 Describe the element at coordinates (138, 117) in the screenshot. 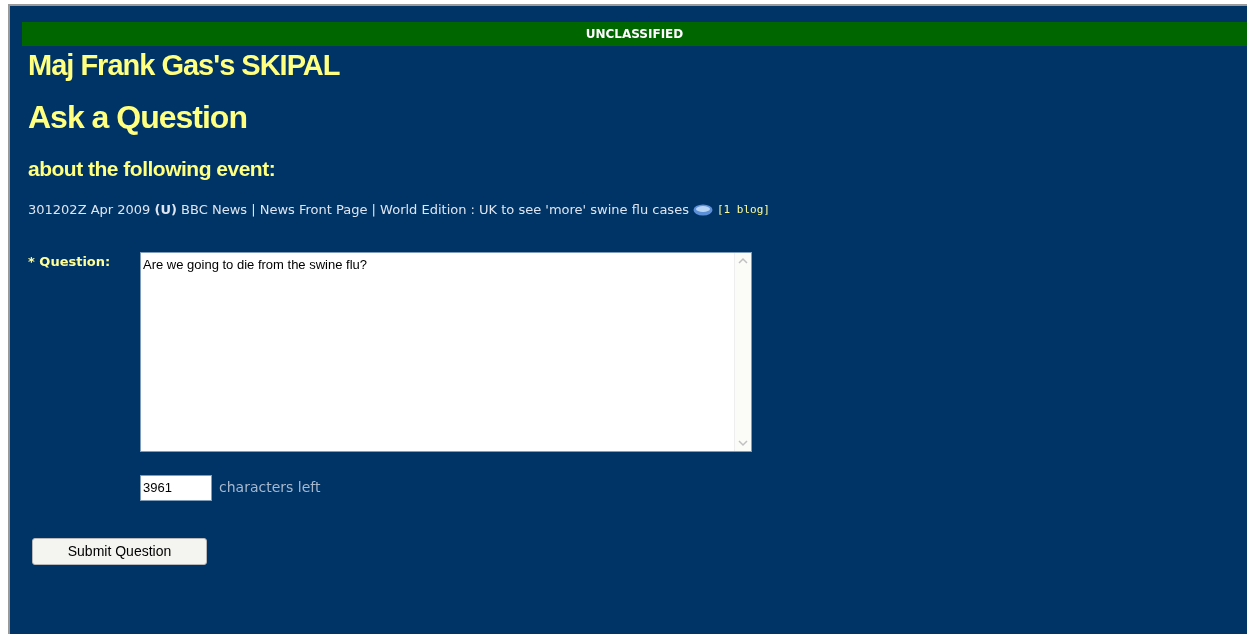

I see `page-heading: Ask a Question` at that location.